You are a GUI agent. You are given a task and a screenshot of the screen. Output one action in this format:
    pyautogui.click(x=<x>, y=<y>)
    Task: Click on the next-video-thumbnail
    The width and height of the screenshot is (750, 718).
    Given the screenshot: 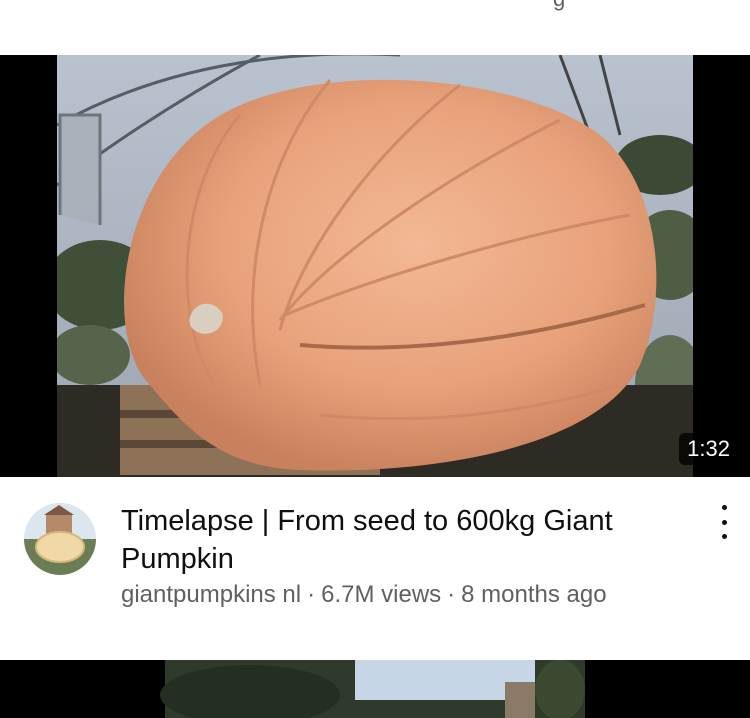 What is the action you would take?
    pyautogui.click(x=375, y=689)
    